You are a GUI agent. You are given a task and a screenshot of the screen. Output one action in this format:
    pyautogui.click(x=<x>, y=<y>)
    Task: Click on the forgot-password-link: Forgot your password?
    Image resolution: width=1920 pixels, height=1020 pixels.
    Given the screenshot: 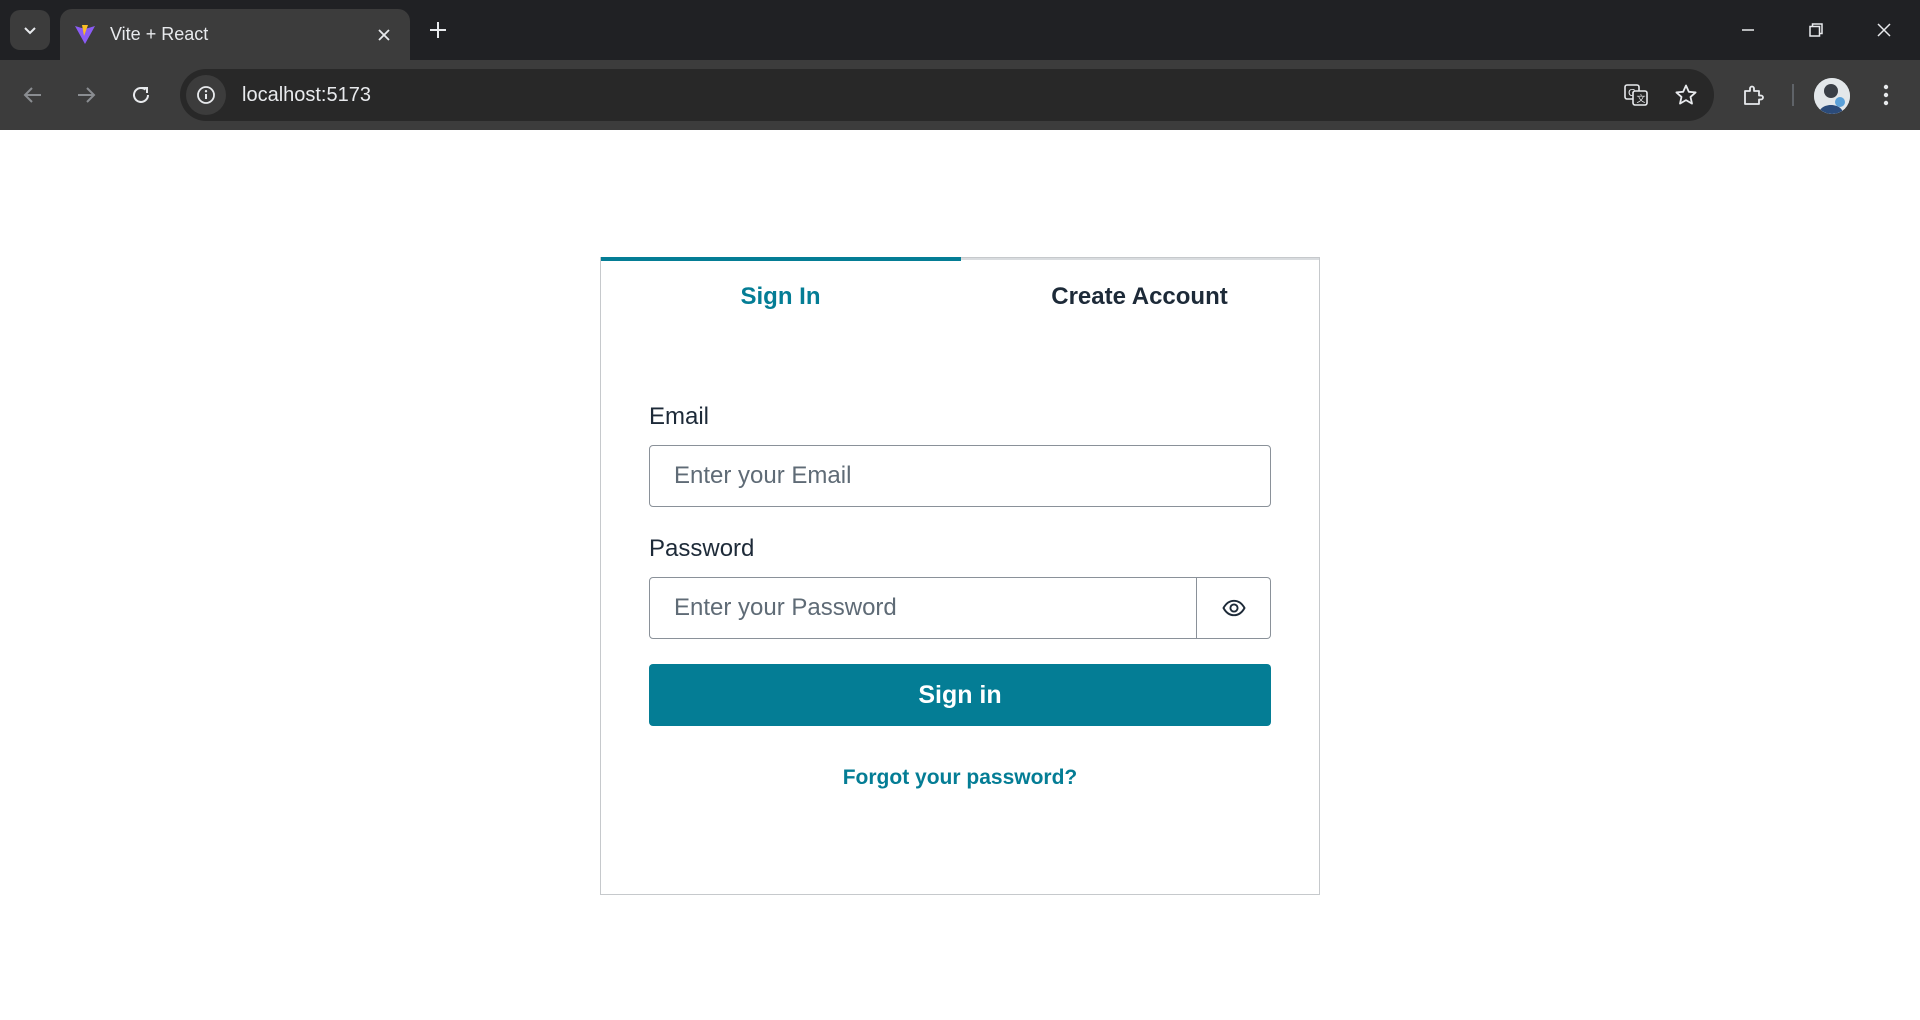 What is the action you would take?
    pyautogui.click(x=960, y=778)
    